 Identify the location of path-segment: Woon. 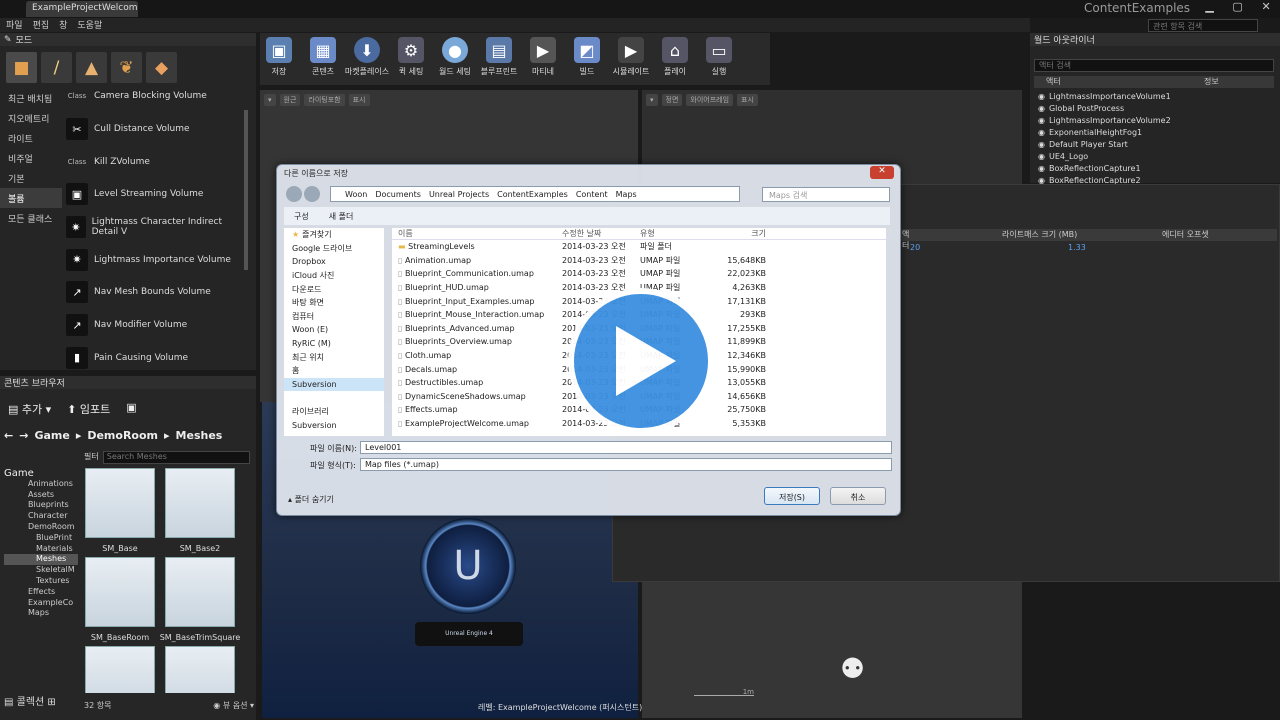
(356, 194).